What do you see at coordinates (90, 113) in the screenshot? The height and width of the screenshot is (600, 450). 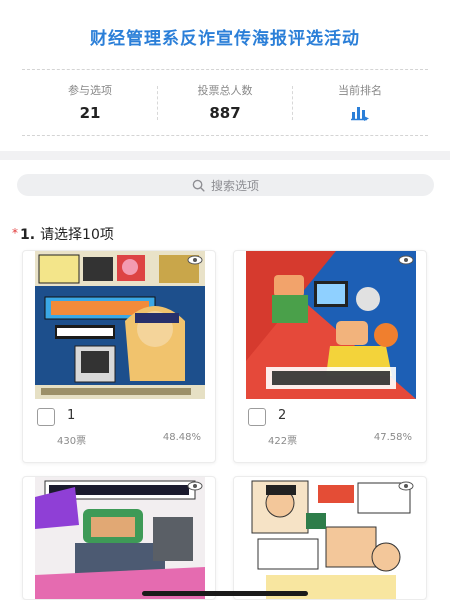 I see `stat-options-value: 21` at bounding box center [90, 113].